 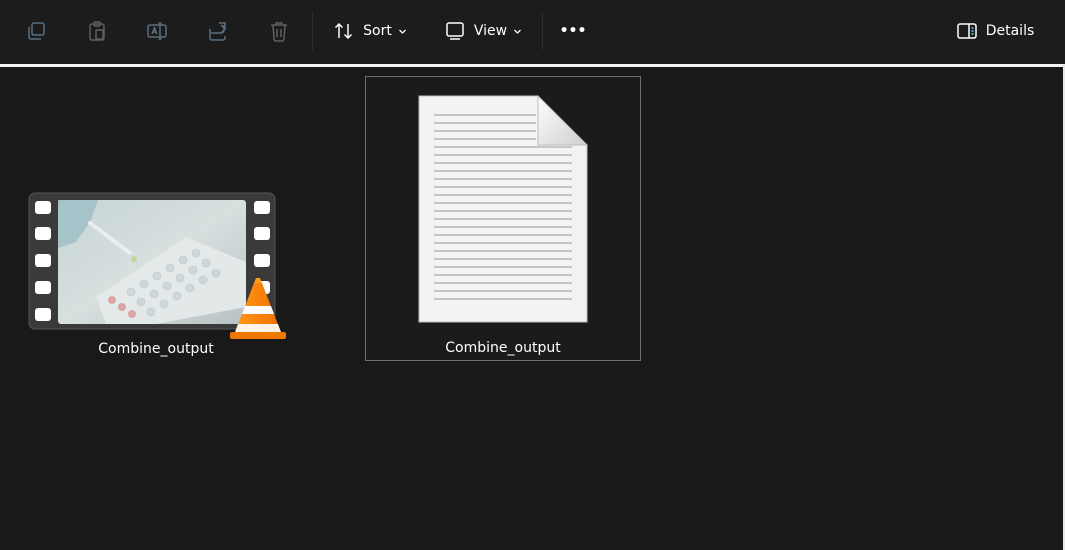 I want to click on rename-icon, so click(x=157, y=31).